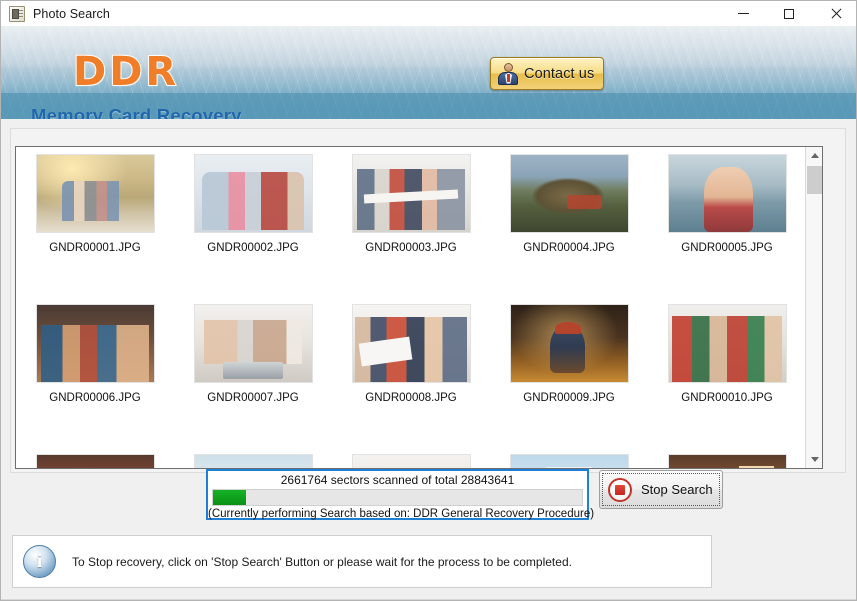  I want to click on contact-us-button: Contact us, so click(547, 73).